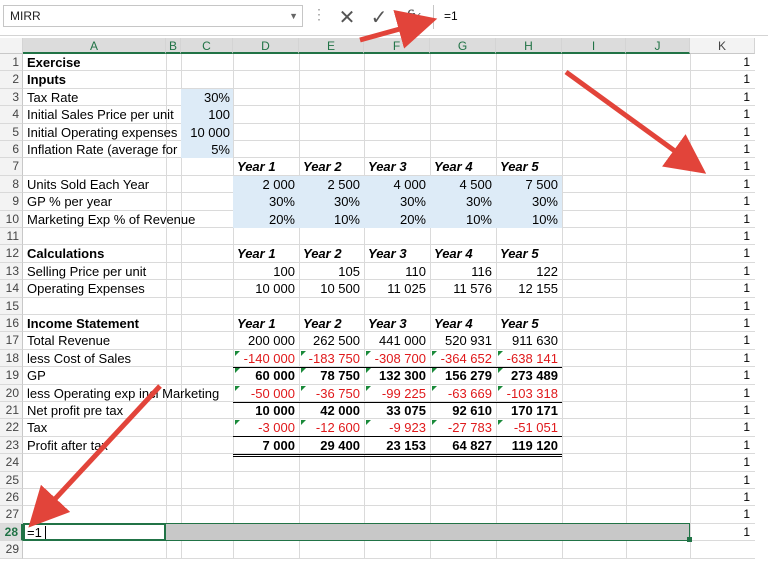  Describe the element at coordinates (722, 46) in the screenshot. I see `column-header-k: K` at that location.